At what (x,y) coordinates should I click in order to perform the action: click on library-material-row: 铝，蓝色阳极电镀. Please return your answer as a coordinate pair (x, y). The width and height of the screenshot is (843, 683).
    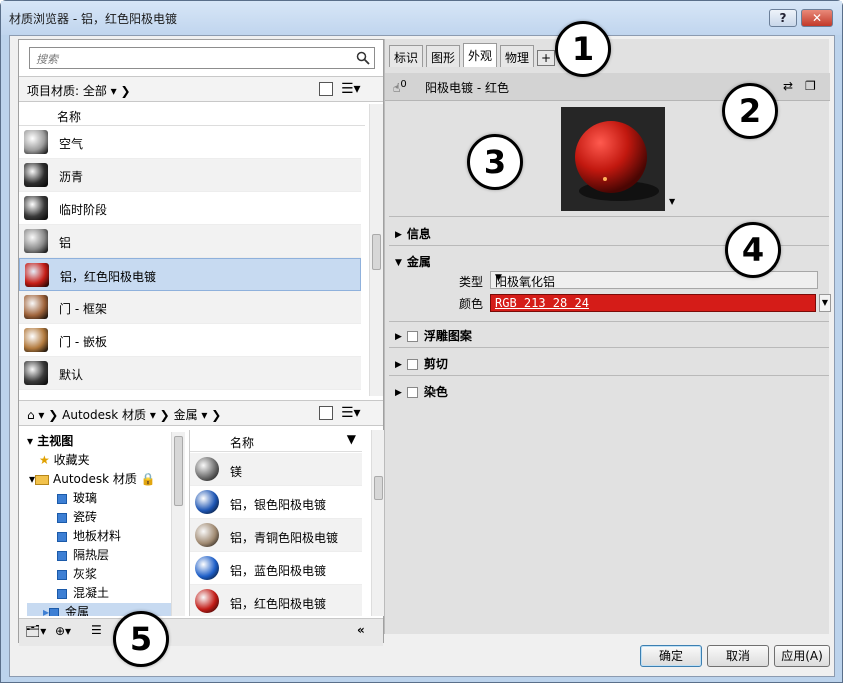
    Looking at the image, I should click on (276, 568).